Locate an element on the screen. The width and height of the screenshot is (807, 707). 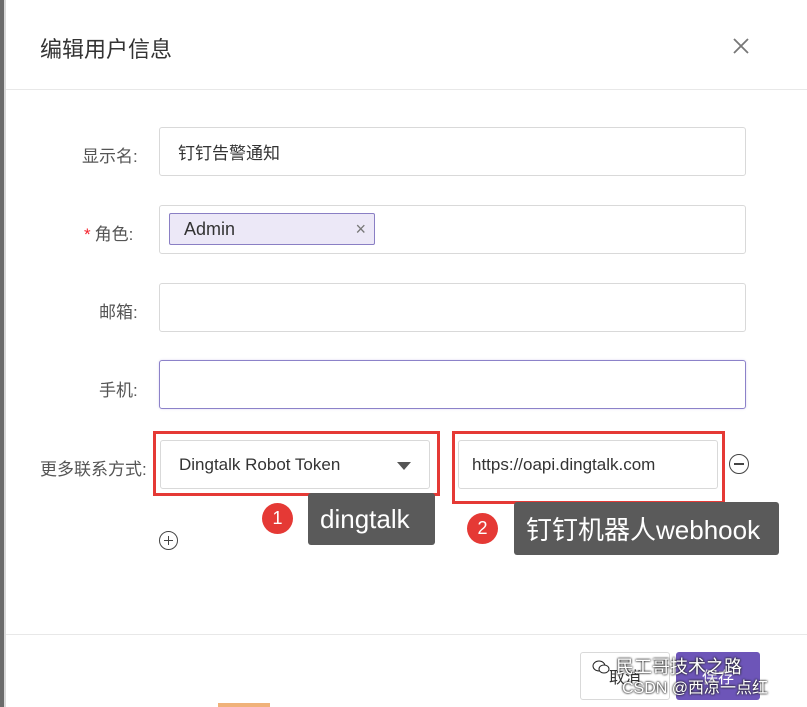
display-name-value: 钉钉告警通知 is located at coordinates (229, 153).